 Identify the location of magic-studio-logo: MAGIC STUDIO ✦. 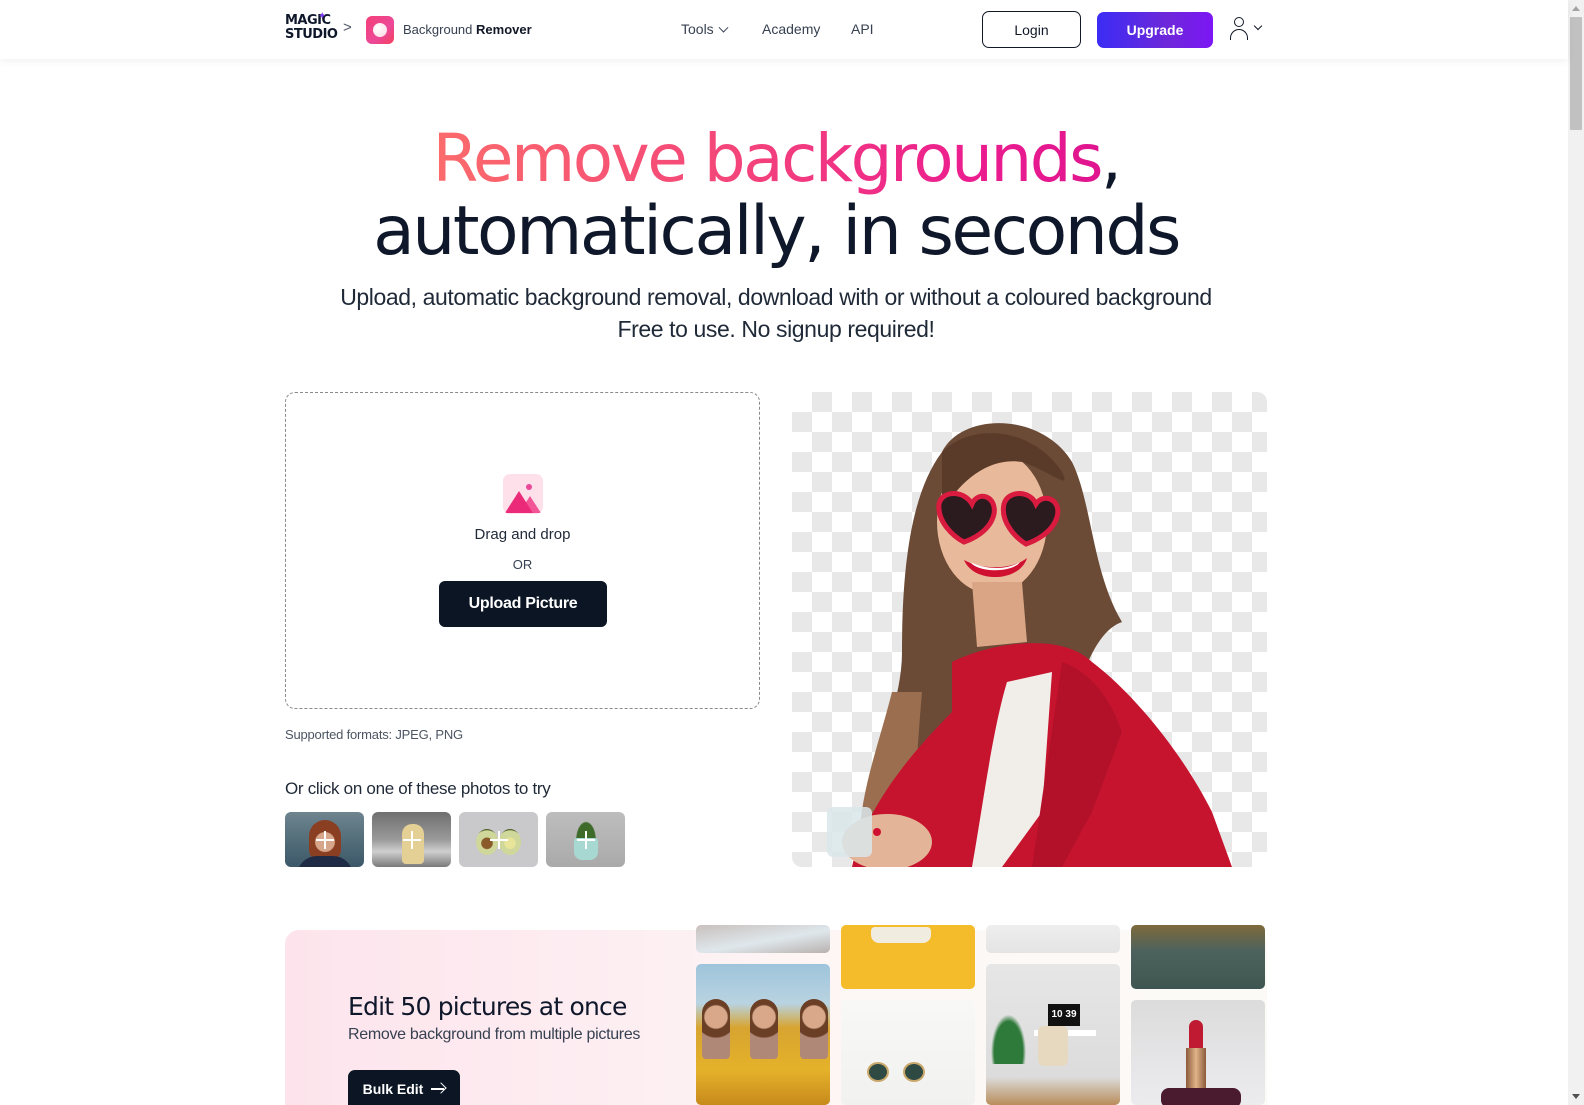
(311, 28).